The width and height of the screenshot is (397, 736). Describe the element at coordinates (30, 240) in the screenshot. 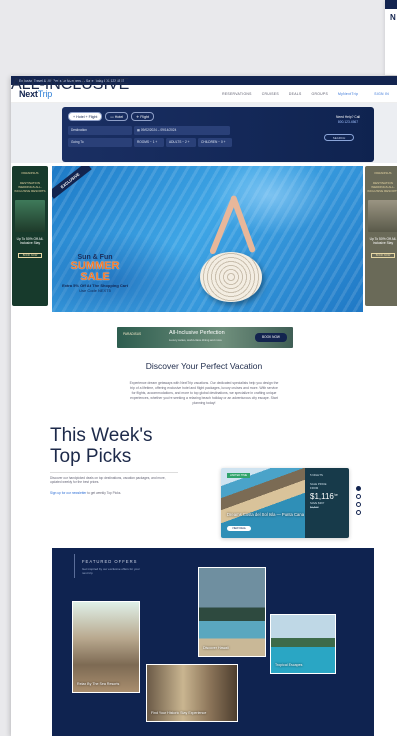

I see `side-ad-left-promo: Up To 50% Off All-Inclusive Stay` at that location.